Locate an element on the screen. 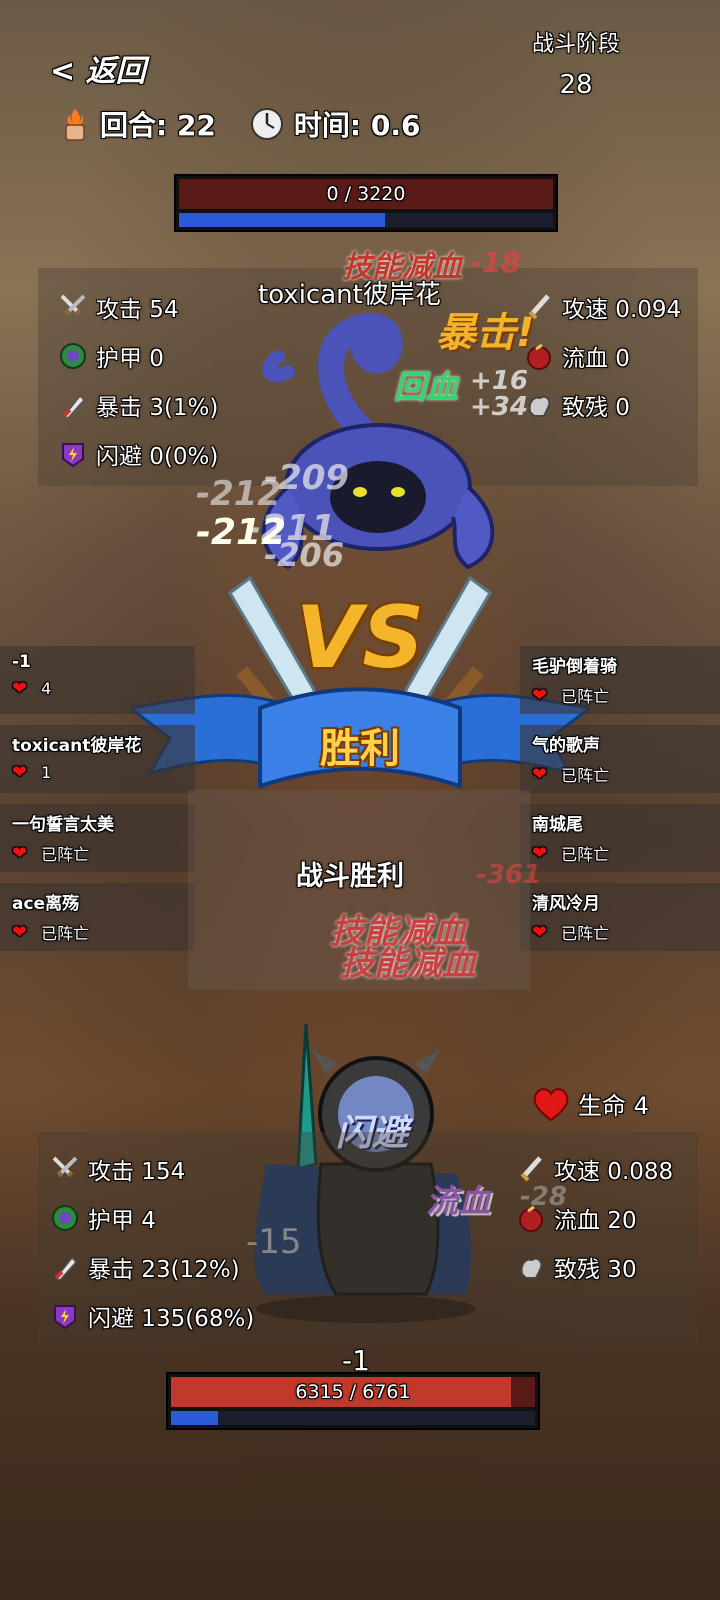 The width and height of the screenshot is (720, 1600). victory-banner-text: 胜利 is located at coordinates (360, 749).